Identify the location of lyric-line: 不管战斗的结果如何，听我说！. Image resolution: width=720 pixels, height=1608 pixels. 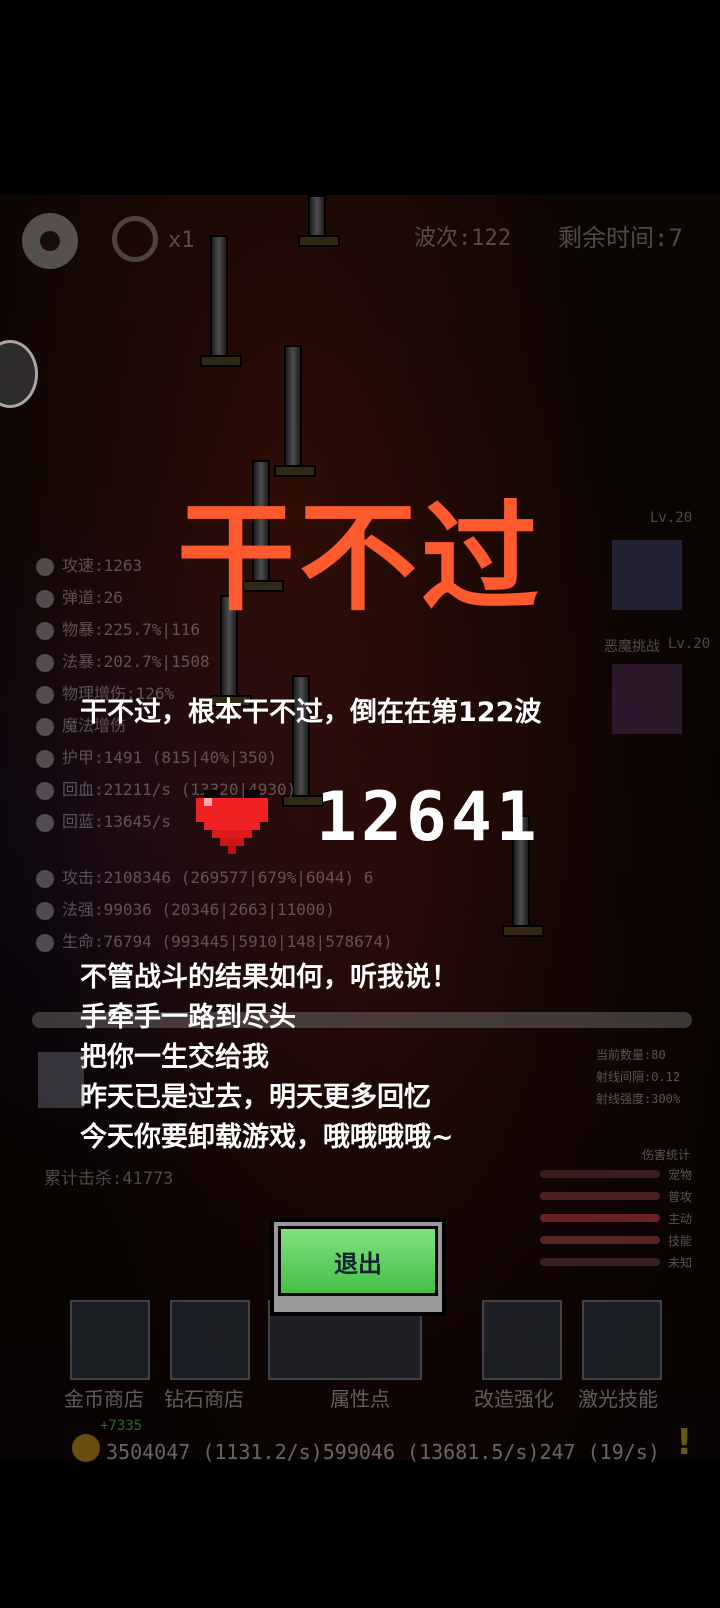
(269, 977).